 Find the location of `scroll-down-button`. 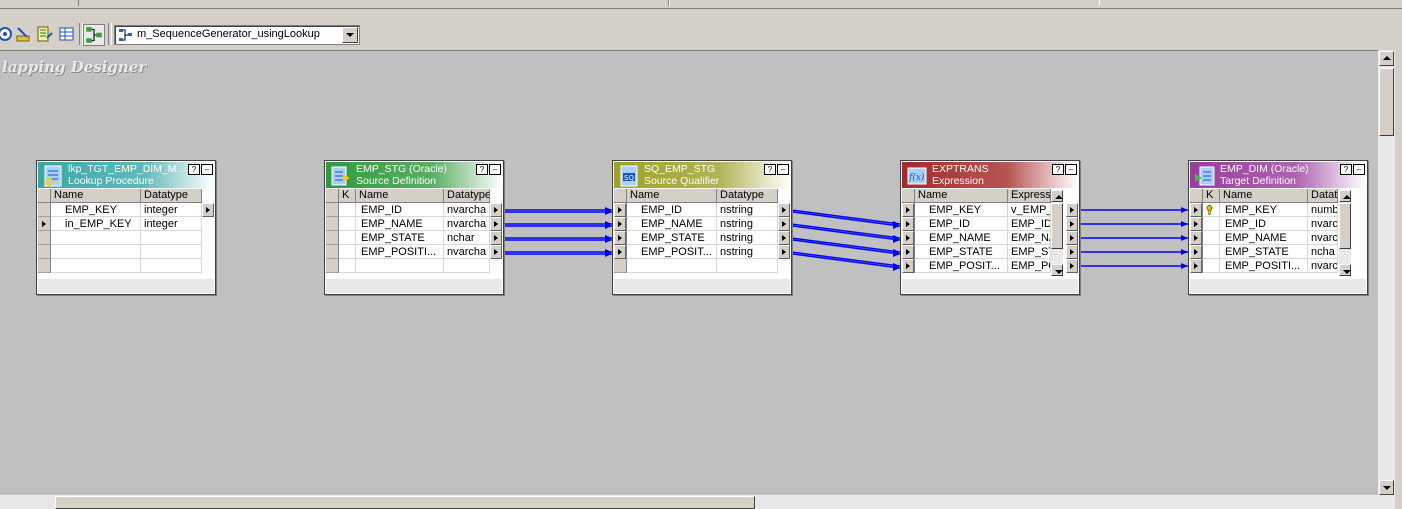

scroll-down-button is located at coordinates (1057, 270).